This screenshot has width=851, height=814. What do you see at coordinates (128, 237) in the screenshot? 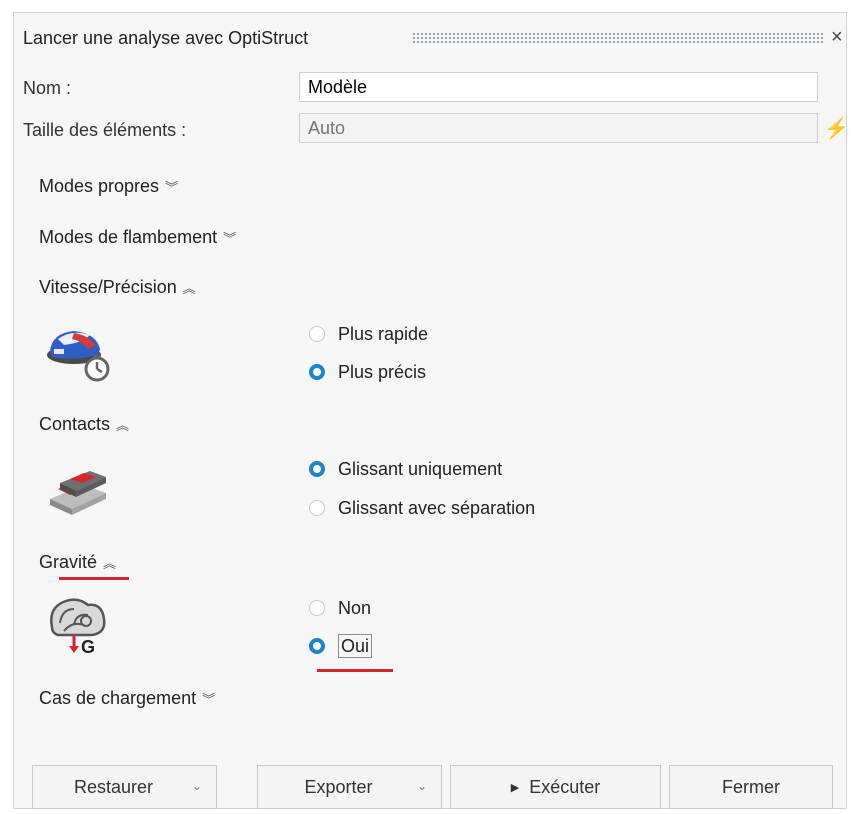
I see `section-modes-flambement-label: Modes de flambement` at bounding box center [128, 237].